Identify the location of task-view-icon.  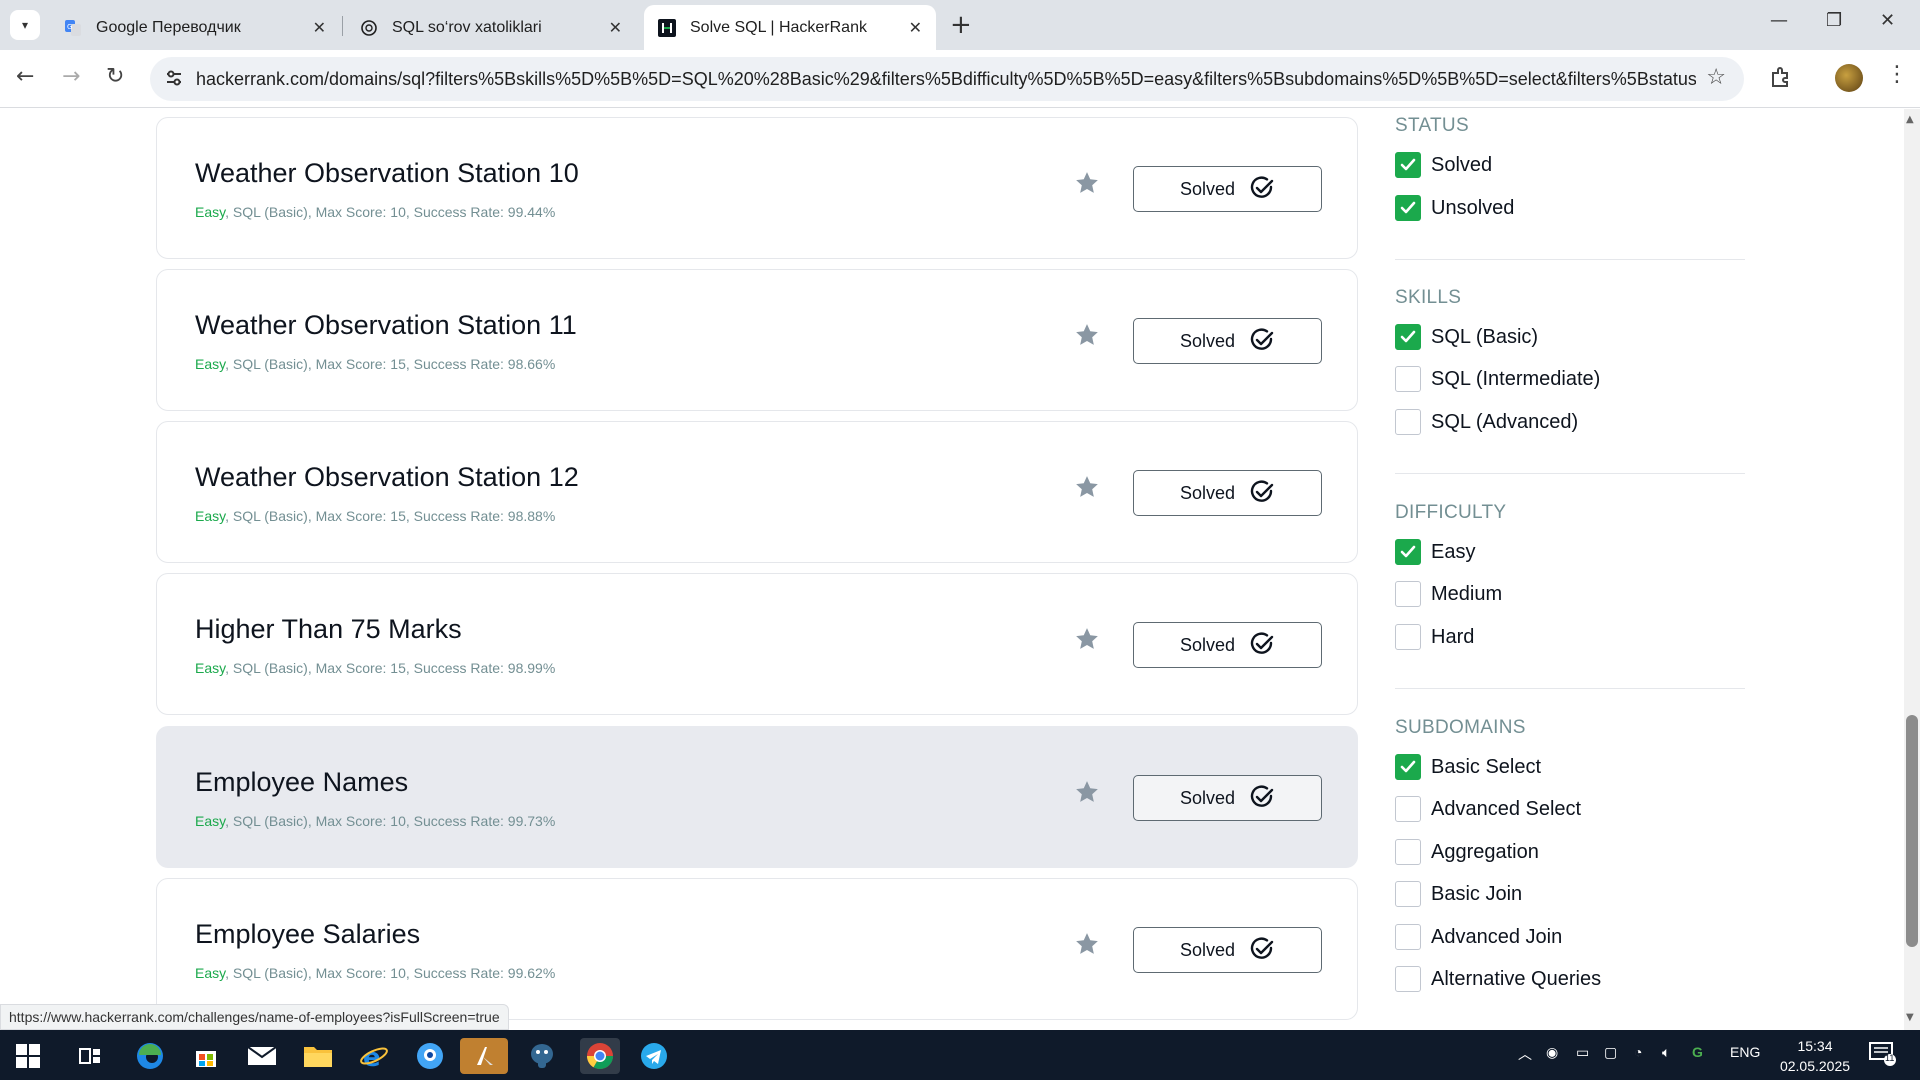
(90, 1056).